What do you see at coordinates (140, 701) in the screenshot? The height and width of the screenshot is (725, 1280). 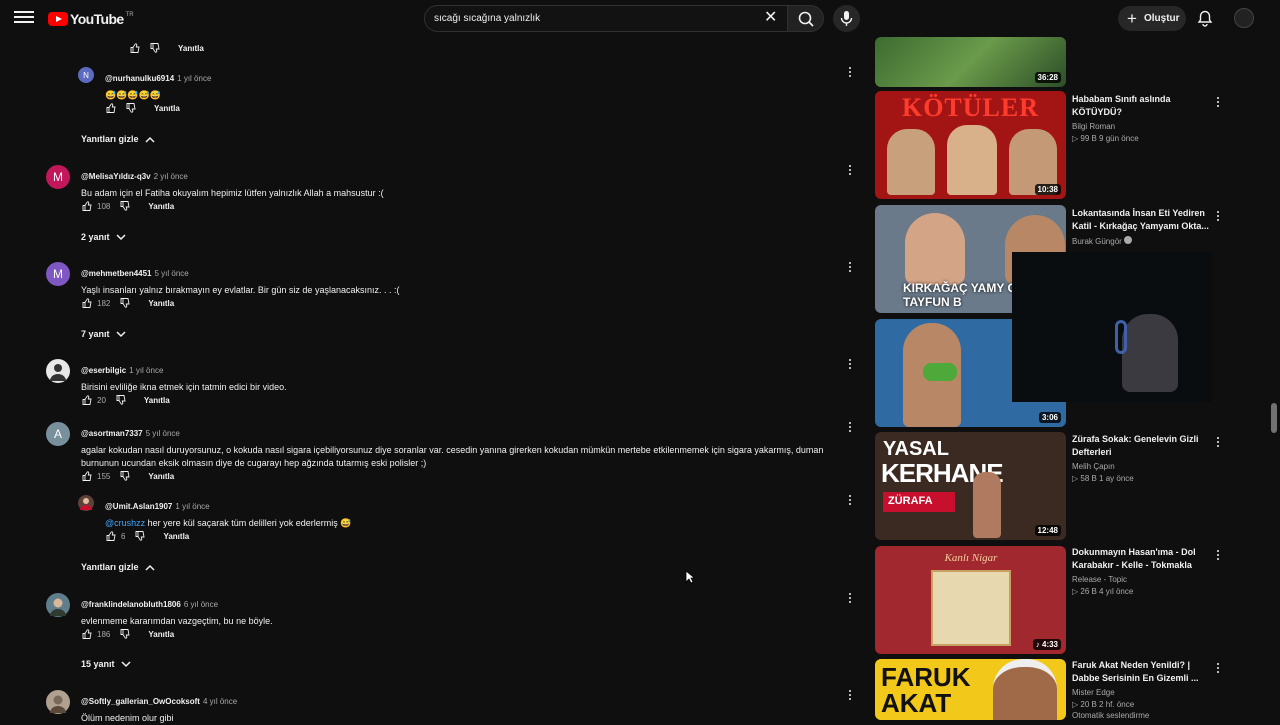 I see `comment-author: @Softly_gallerian_OwOcoksoft` at bounding box center [140, 701].